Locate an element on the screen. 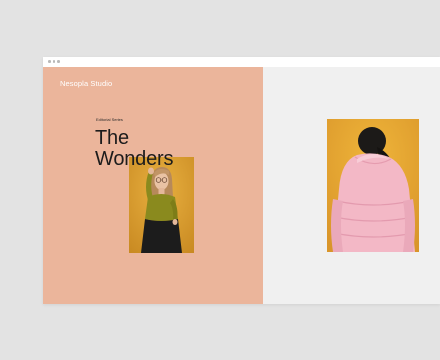  brand-logo: Nesopla Studio is located at coordinates (86, 83).